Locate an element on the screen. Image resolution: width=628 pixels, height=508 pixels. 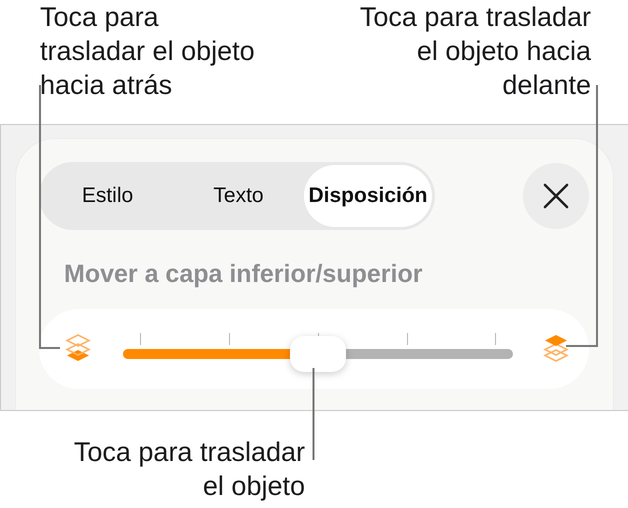
tab: Estilo is located at coordinates (107, 196).